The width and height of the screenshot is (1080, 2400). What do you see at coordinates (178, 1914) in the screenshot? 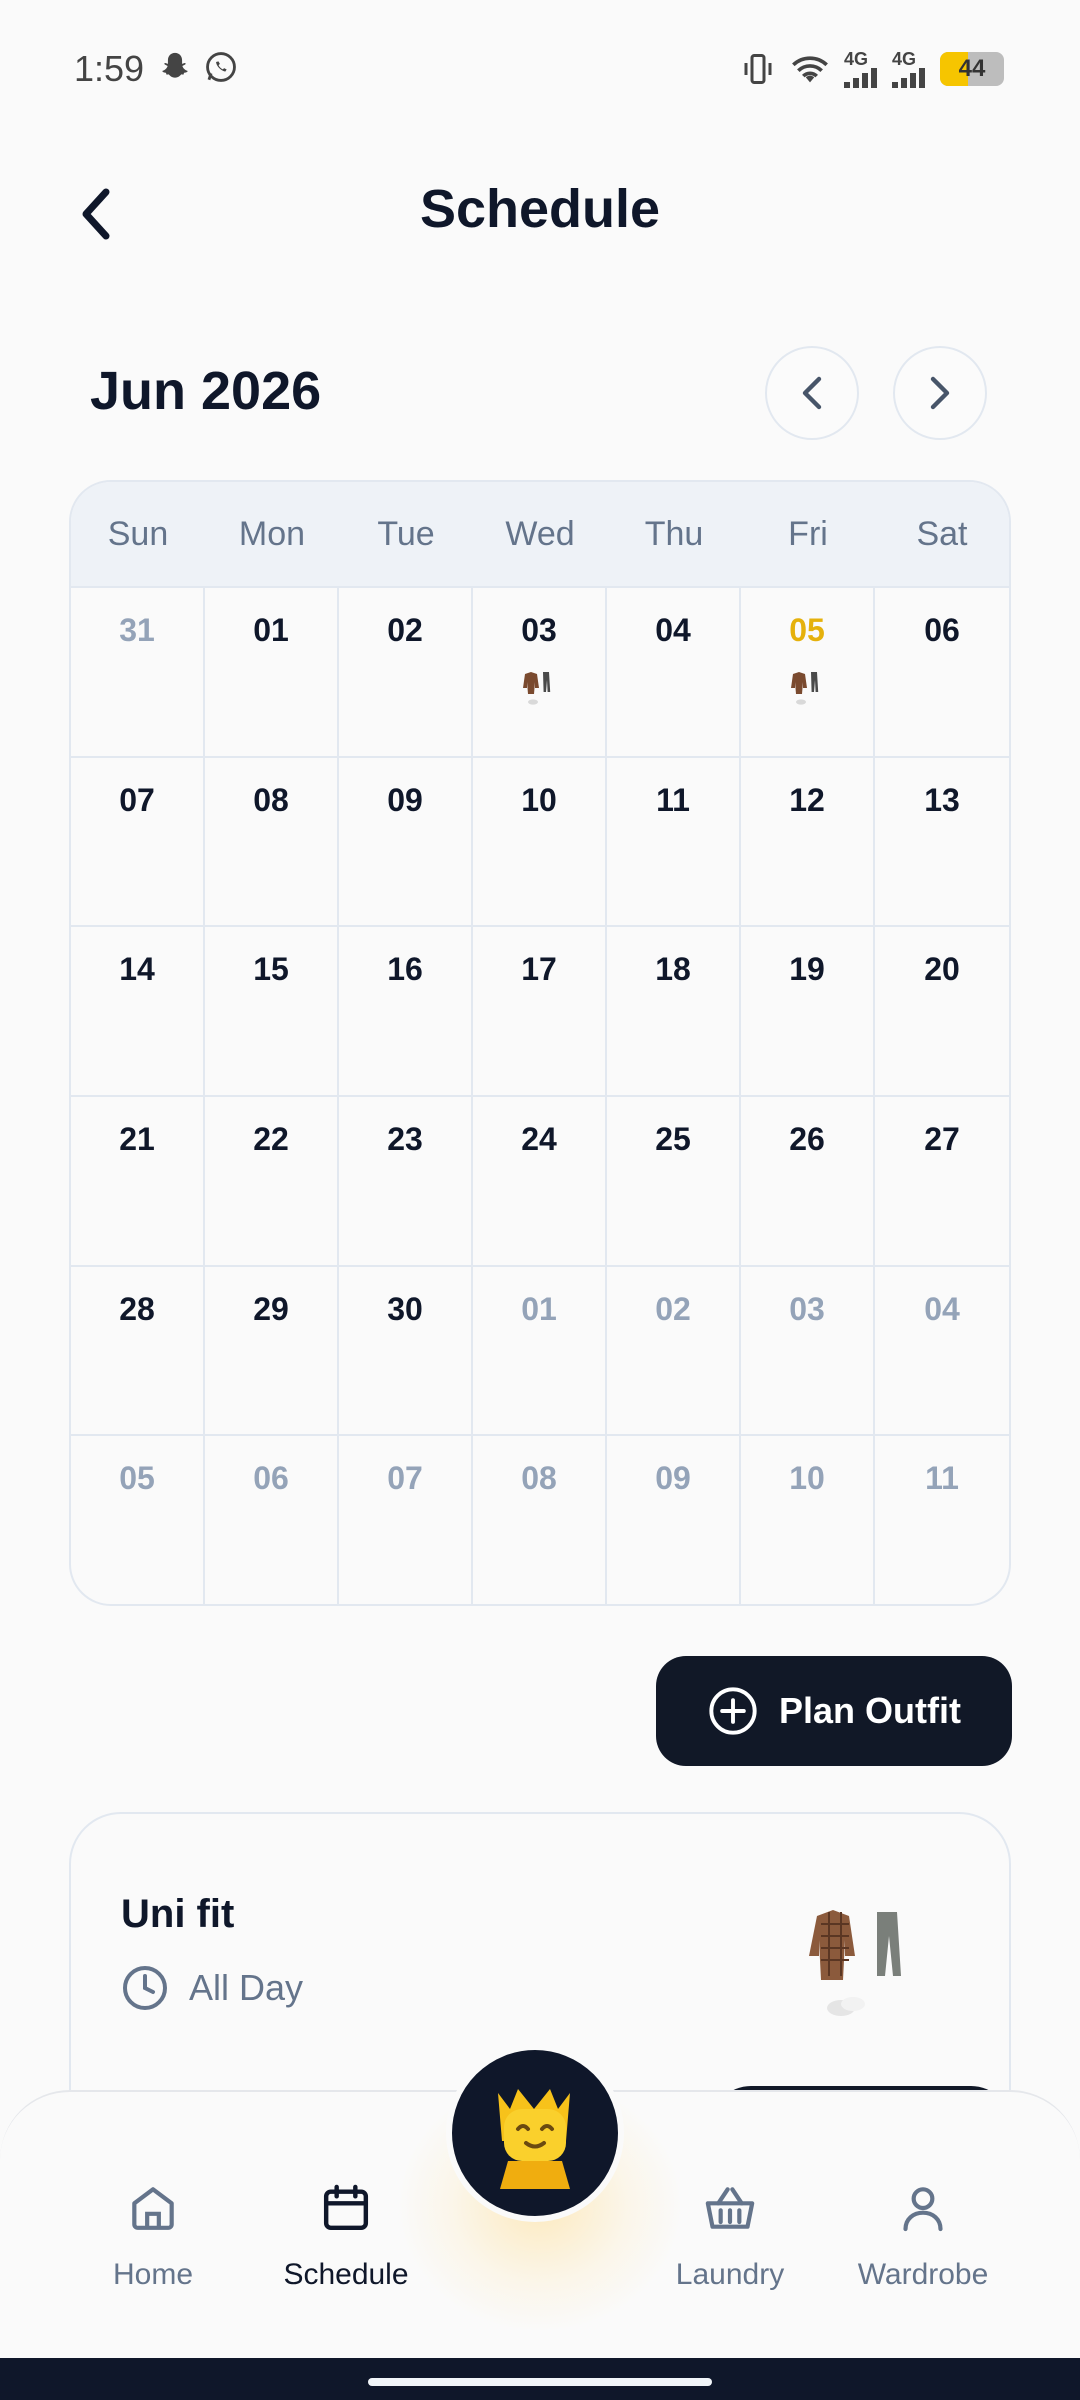
I see `event-title: Uni fit` at bounding box center [178, 1914].